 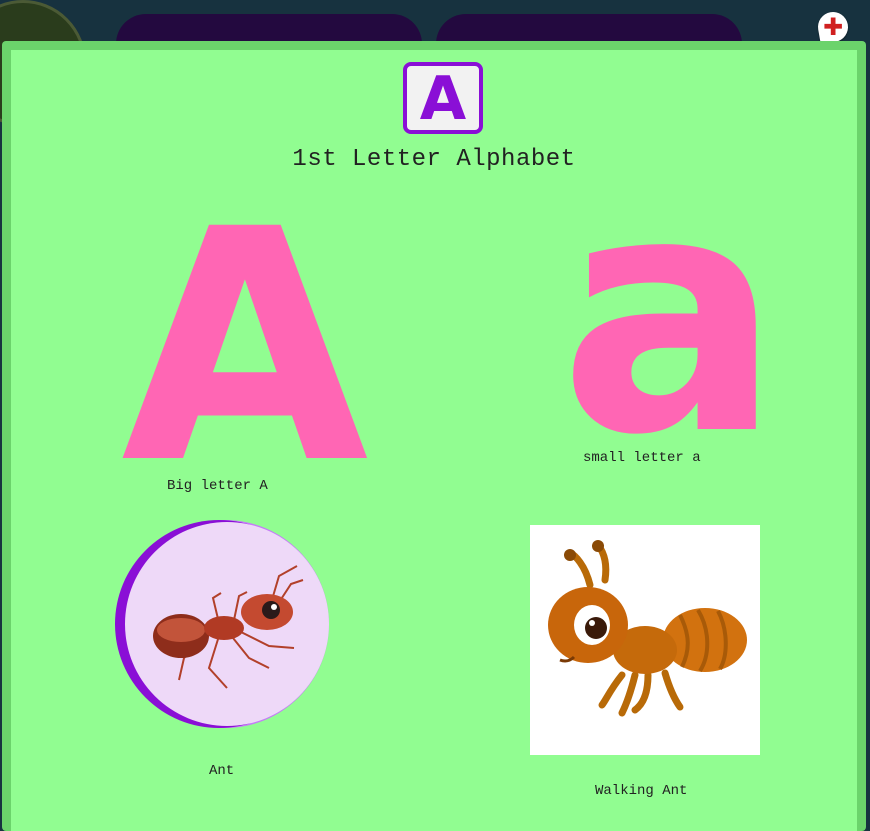 What do you see at coordinates (222, 624) in the screenshot?
I see `ant-icon` at bounding box center [222, 624].